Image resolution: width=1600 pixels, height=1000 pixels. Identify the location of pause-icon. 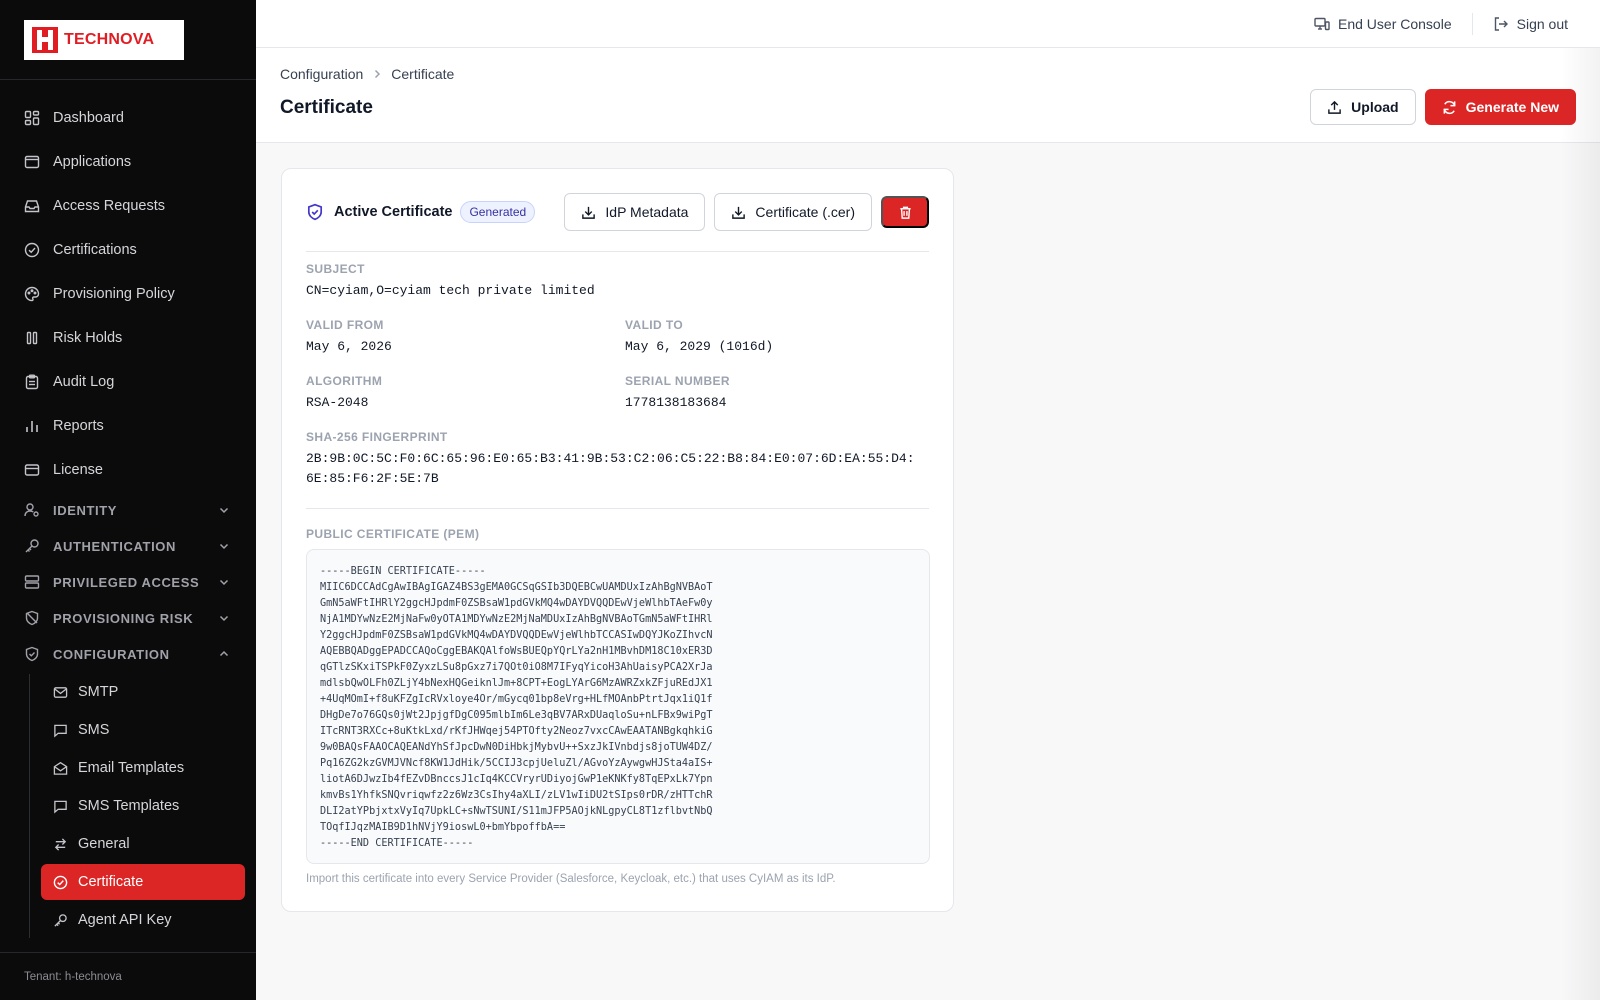
(32, 338).